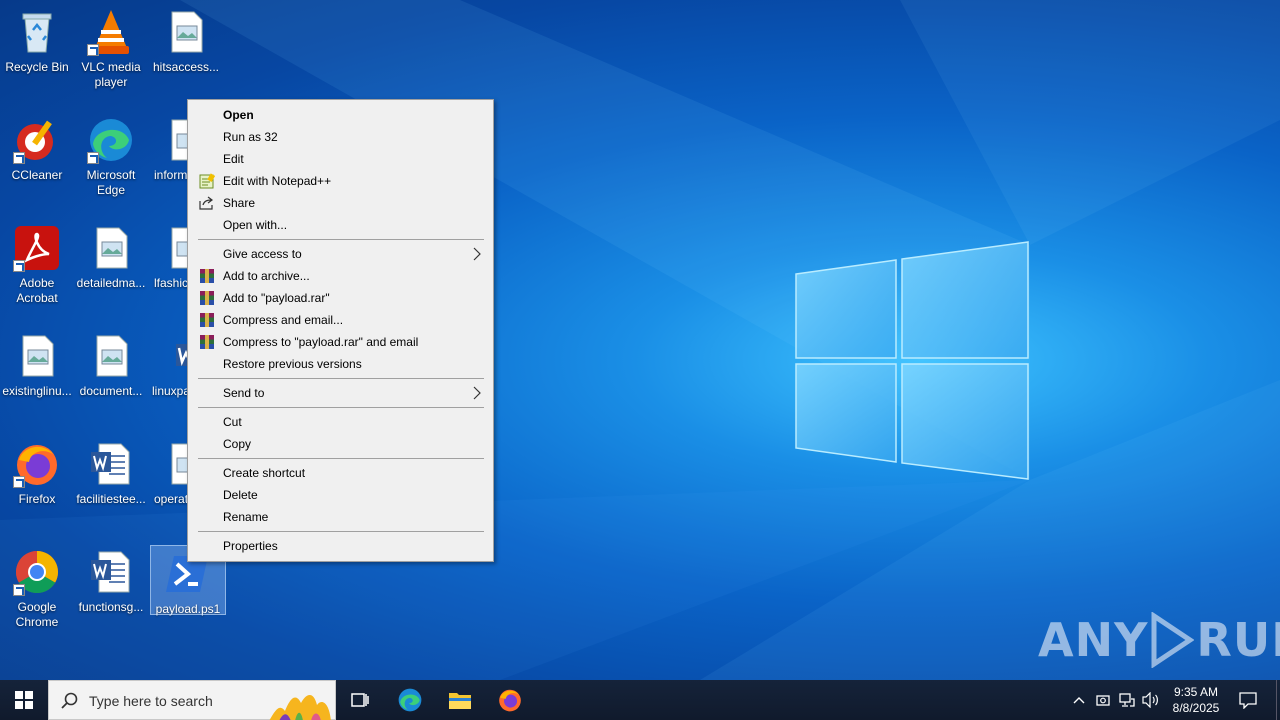 The image size is (1280, 720). What do you see at coordinates (264, 473) in the screenshot?
I see `menu-item-label: Create shortcut` at bounding box center [264, 473].